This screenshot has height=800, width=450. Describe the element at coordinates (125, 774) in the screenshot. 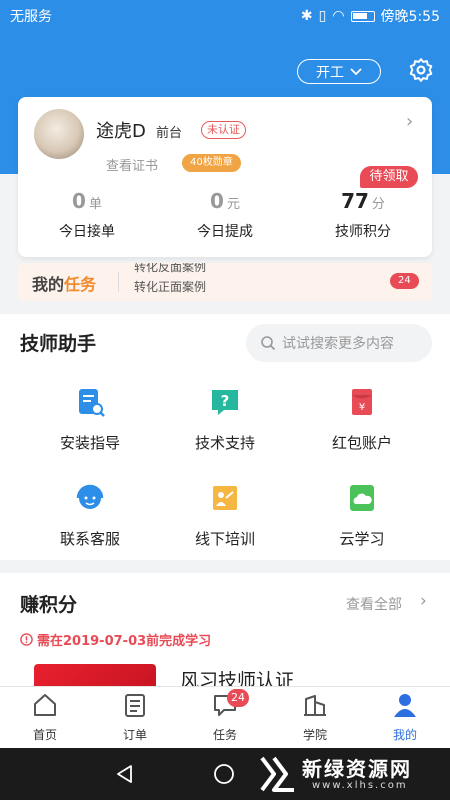

I see `back-icon` at that location.